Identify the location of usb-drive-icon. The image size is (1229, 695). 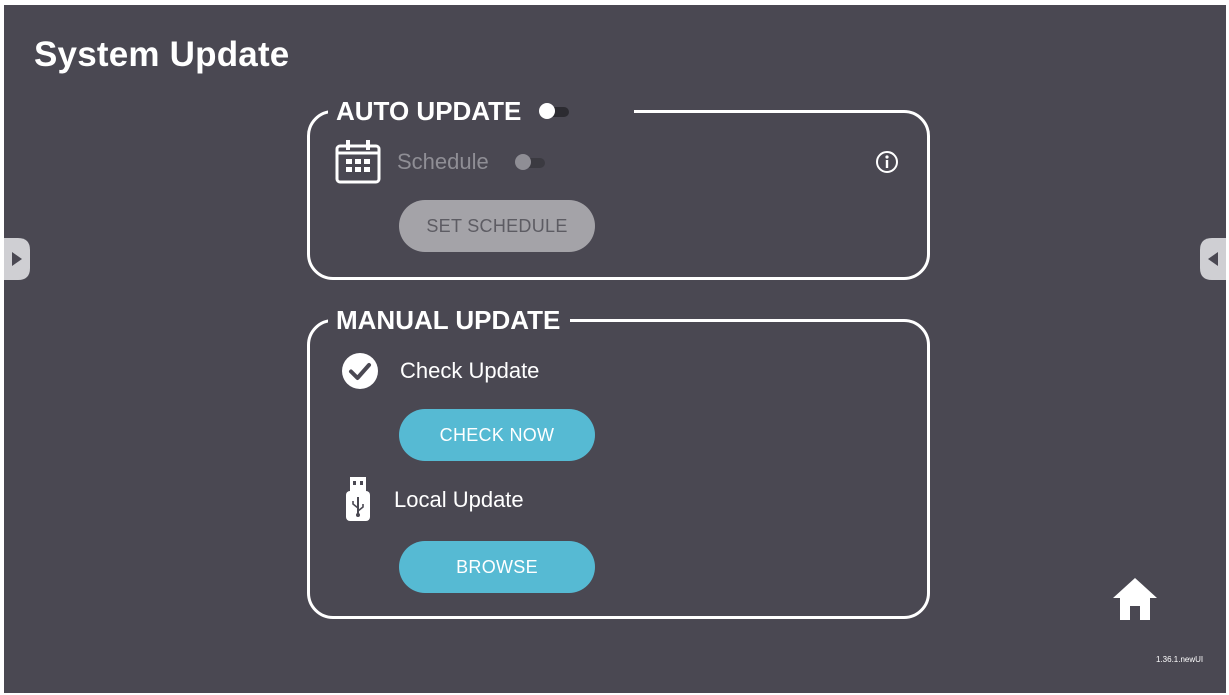
(358, 499).